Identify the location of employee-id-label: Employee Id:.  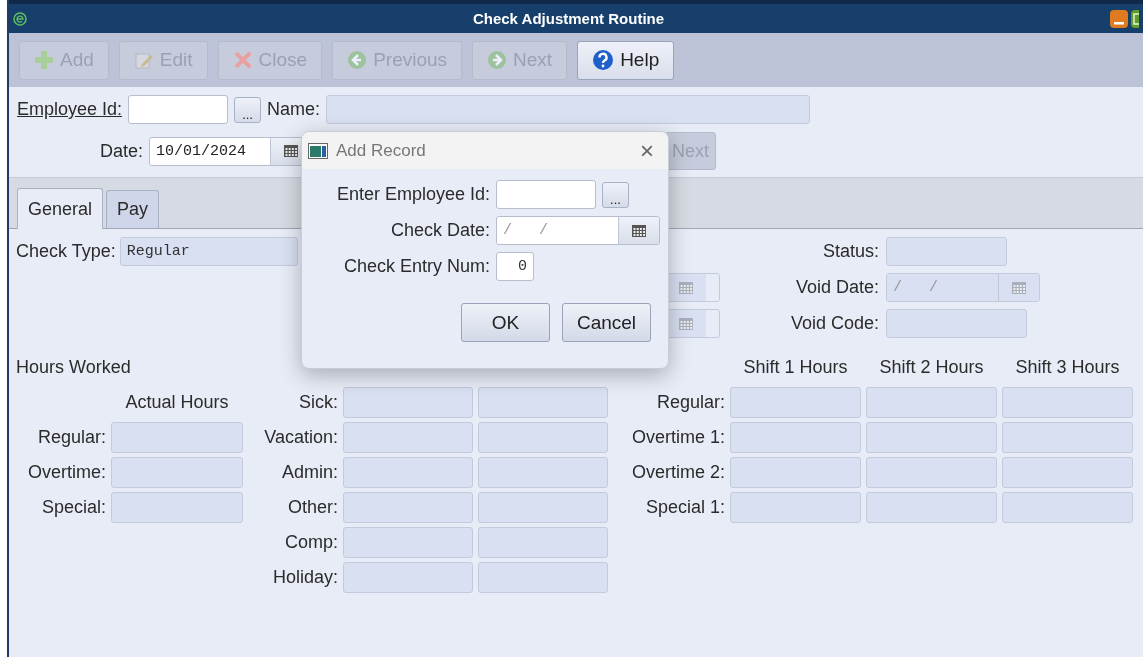
(70, 109).